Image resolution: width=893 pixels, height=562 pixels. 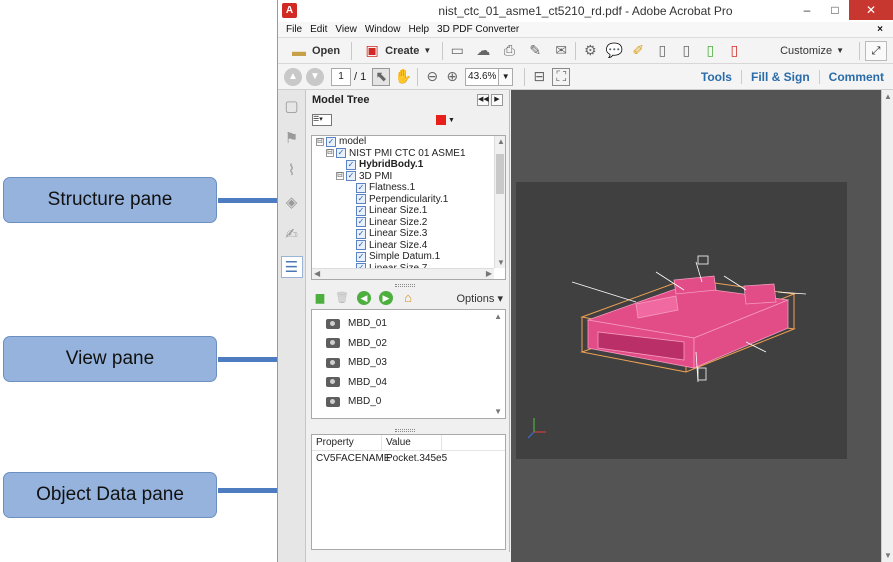 I want to click on color-swatch, so click(x=441, y=120).